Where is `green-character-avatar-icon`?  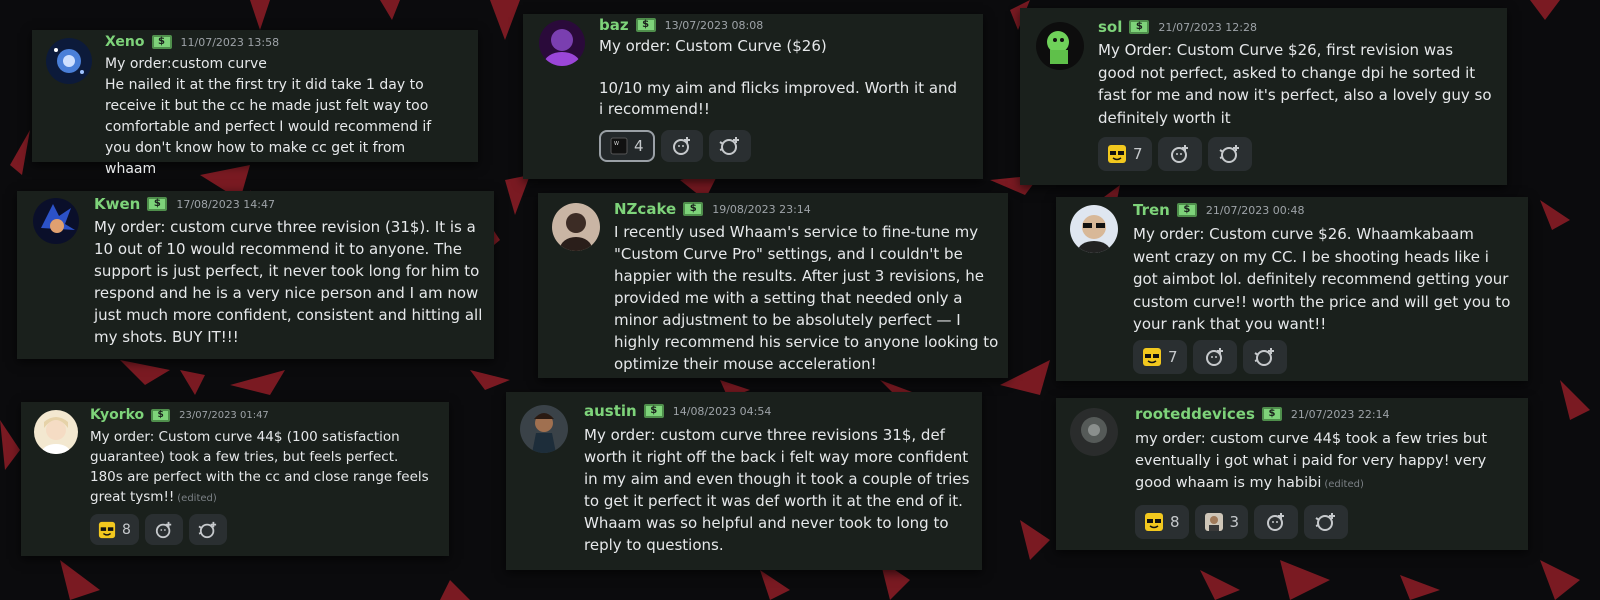 green-character-avatar-icon is located at coordinates (1060, 46).